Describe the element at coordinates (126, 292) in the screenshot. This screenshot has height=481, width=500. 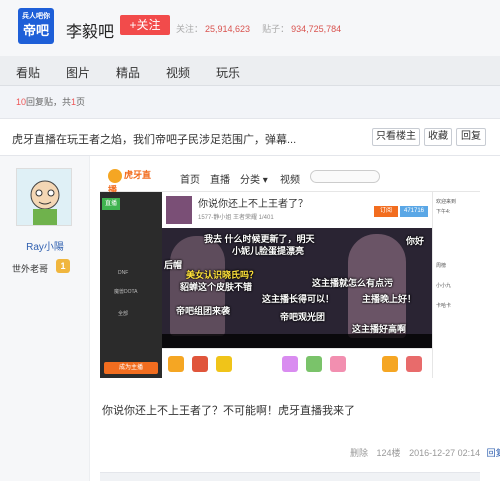
I see `huya-sidebar-menu-2: 魔兽DOTA` at that location.